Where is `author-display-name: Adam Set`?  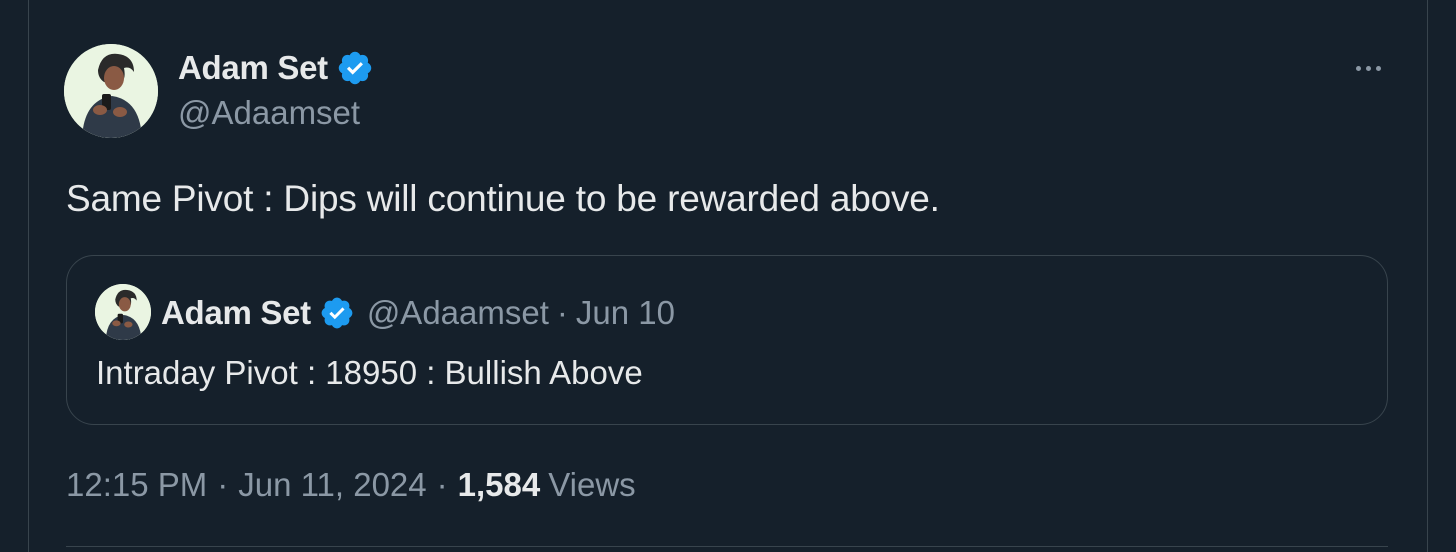
author-display-name: Adam Set is located at coordinates (253, 68).